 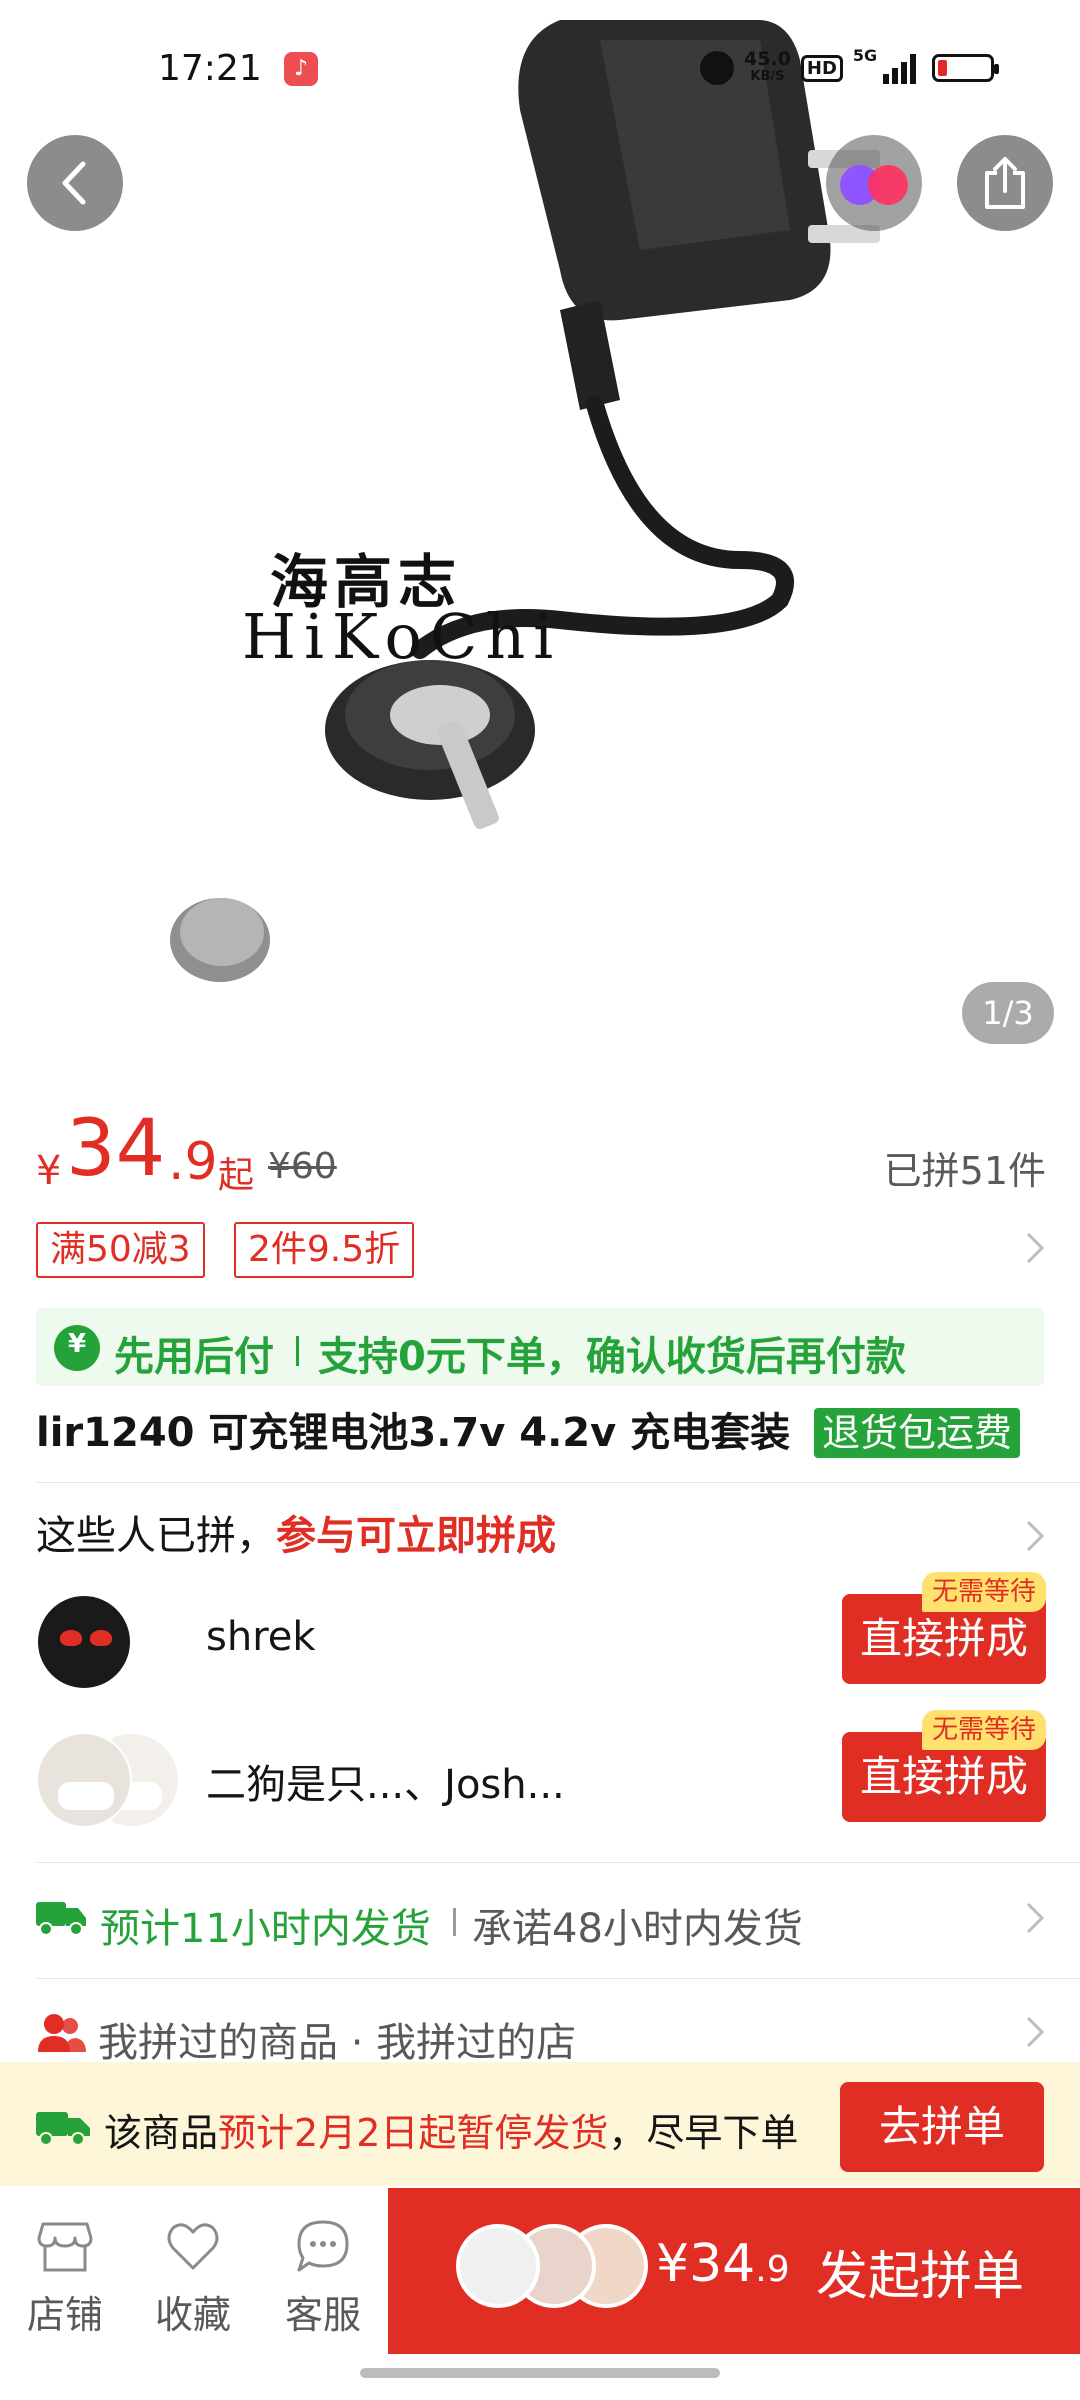 I want to click on group-buy-title-highlight: 参与可立即拼成, so click(x=416, y=1536).